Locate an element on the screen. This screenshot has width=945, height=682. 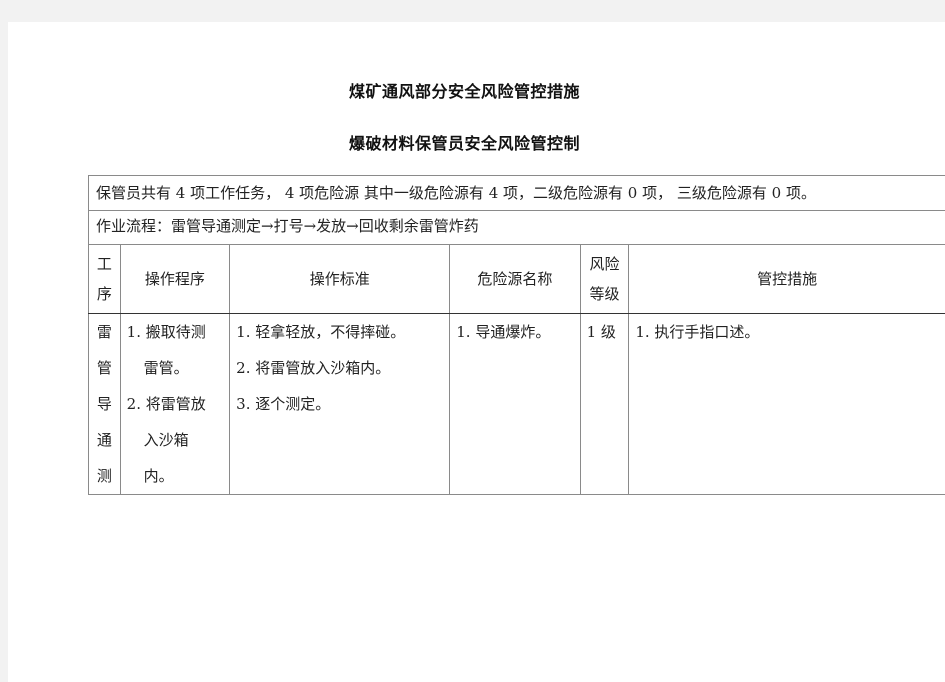
header-level: 风险 等级 is located at coordinates (604, 279).